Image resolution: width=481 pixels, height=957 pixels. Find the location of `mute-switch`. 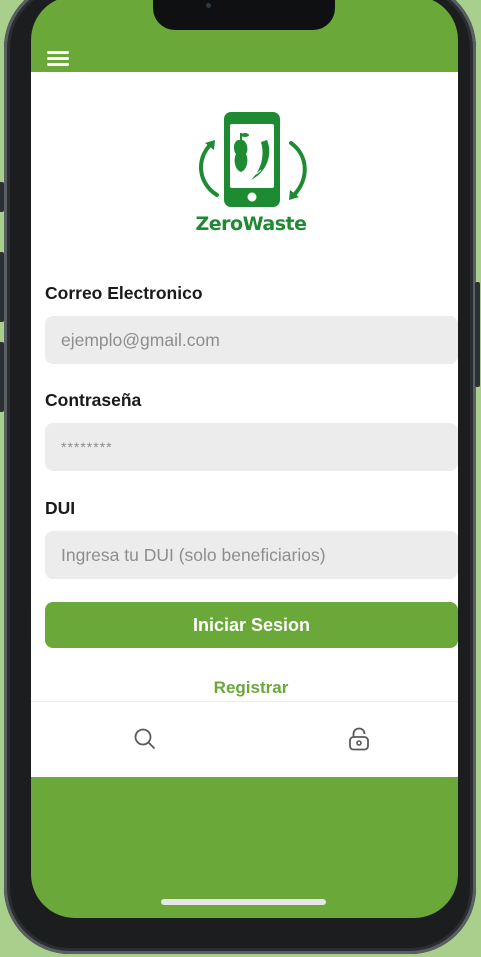

mute-switch is located at coordinates (2, 197).